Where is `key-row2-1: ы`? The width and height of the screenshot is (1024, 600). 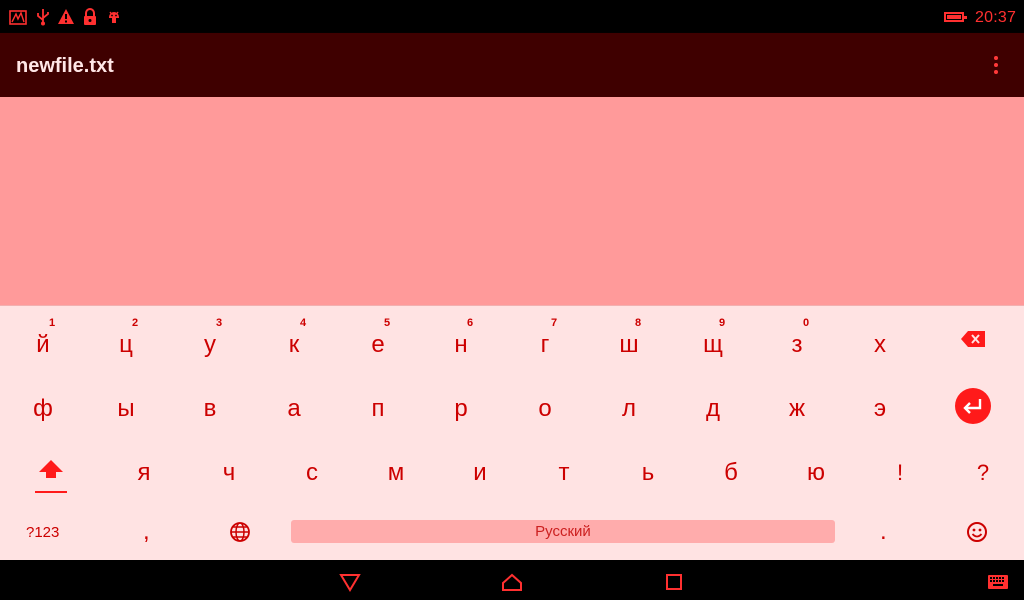
key-row2-1: ы is located at coordinates (126, 409).